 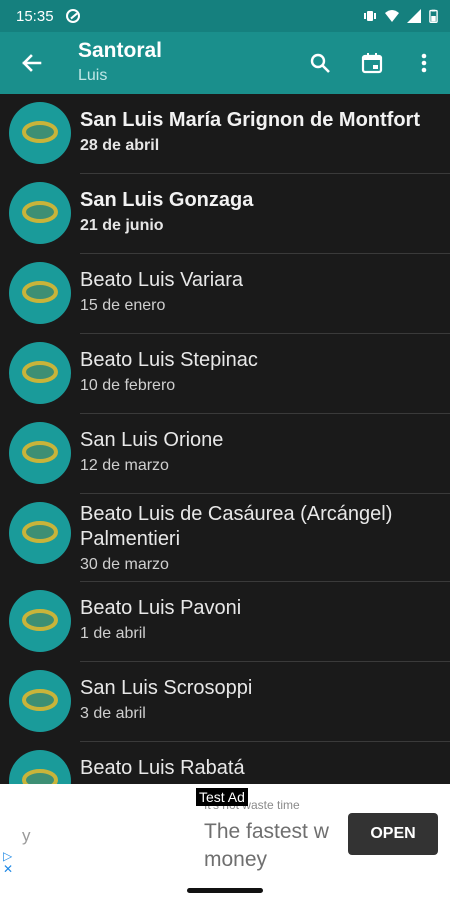 I want to click on list-item: San Luis Scrosoppi 3 de abril, so click(x=225, y=702).